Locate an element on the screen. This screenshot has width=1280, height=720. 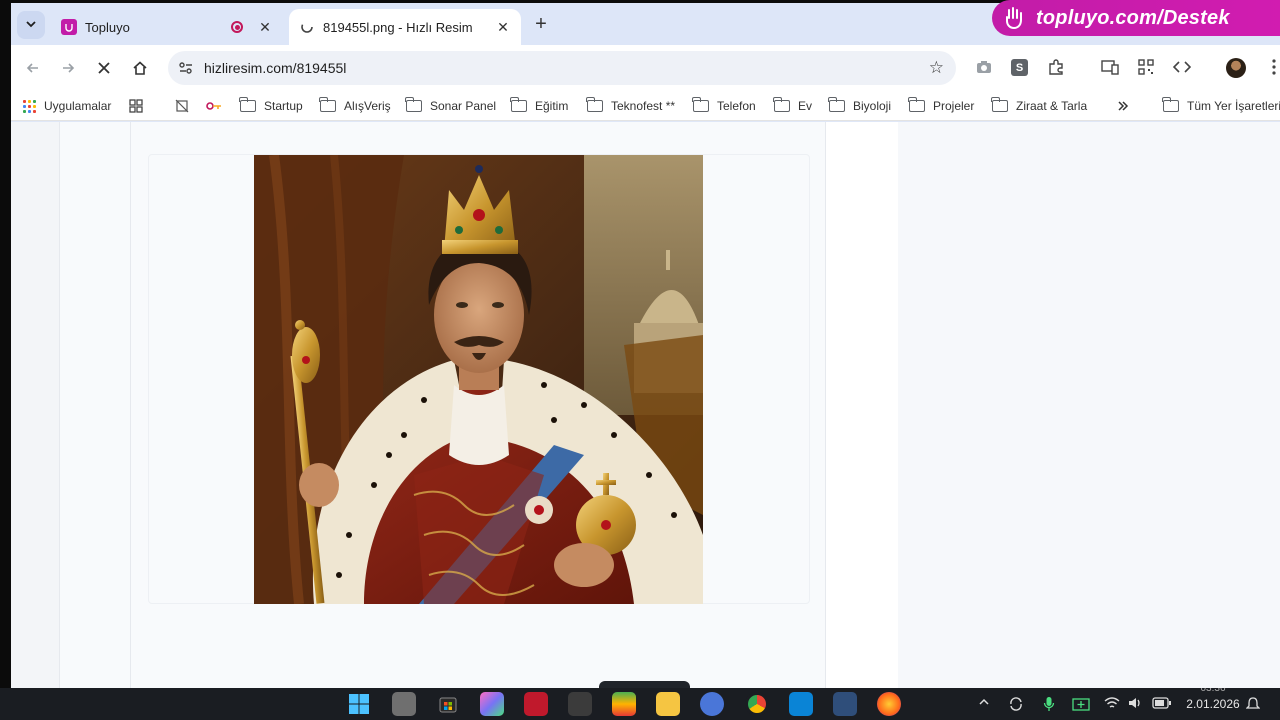
bookmark-folder: Ziraat & Tarla is located at coordinates (1039, 106).